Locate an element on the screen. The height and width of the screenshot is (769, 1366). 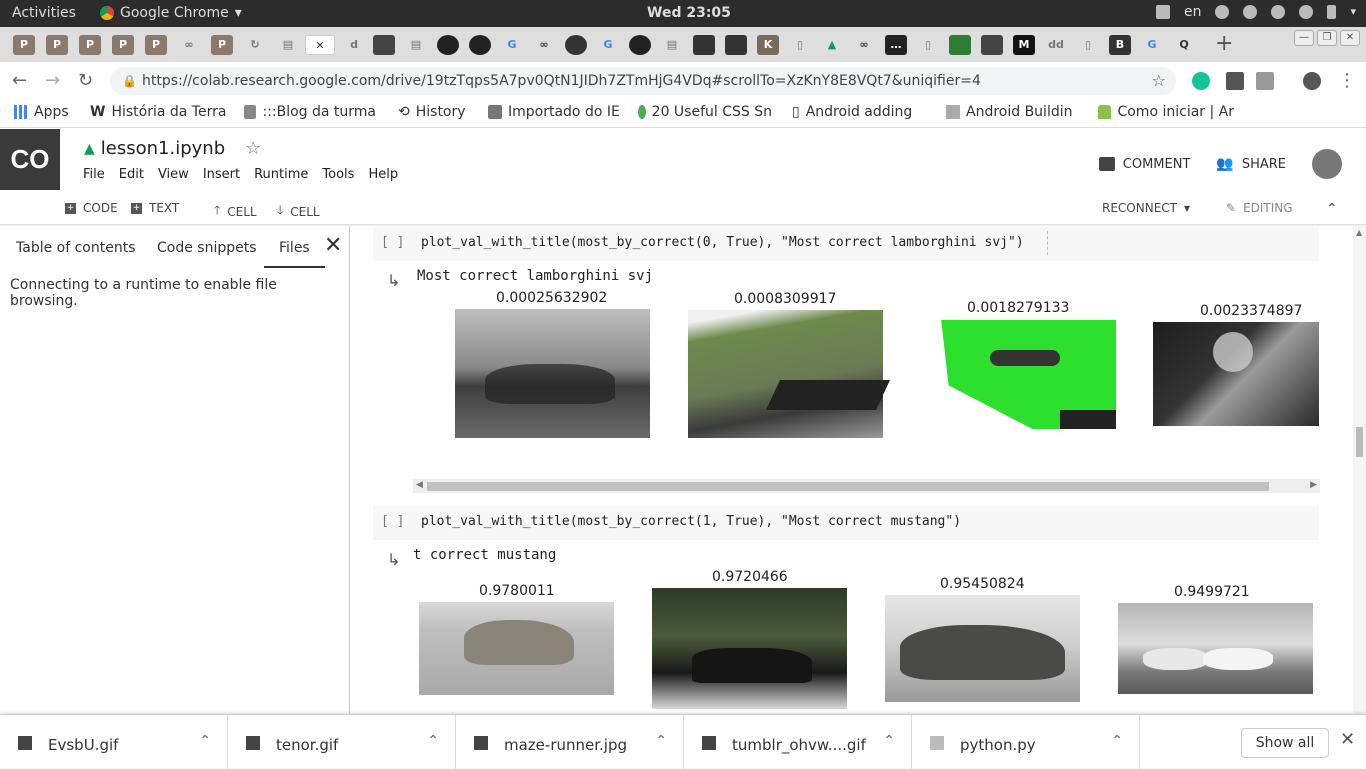
download-item: python.py ⌃ is located at coordinates (1026, 742).